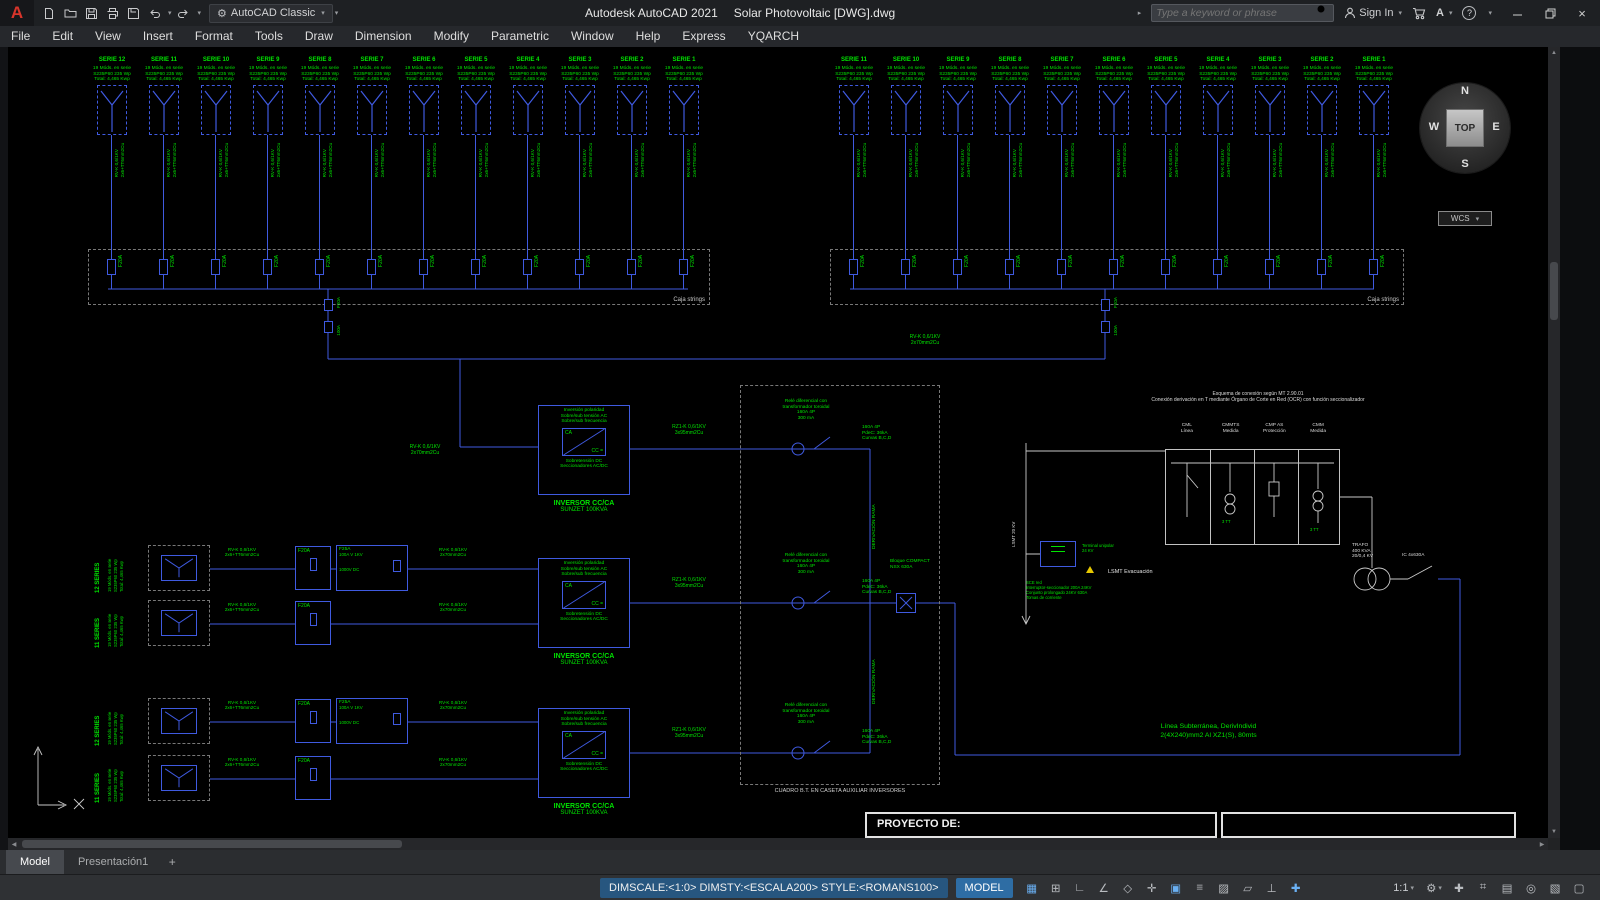 The width and height of the screenshot is (1600, 900). What do you see at coordinates (184, 13) in the screenshot?
I see `redo-icon` at bounding box center [184, 13].